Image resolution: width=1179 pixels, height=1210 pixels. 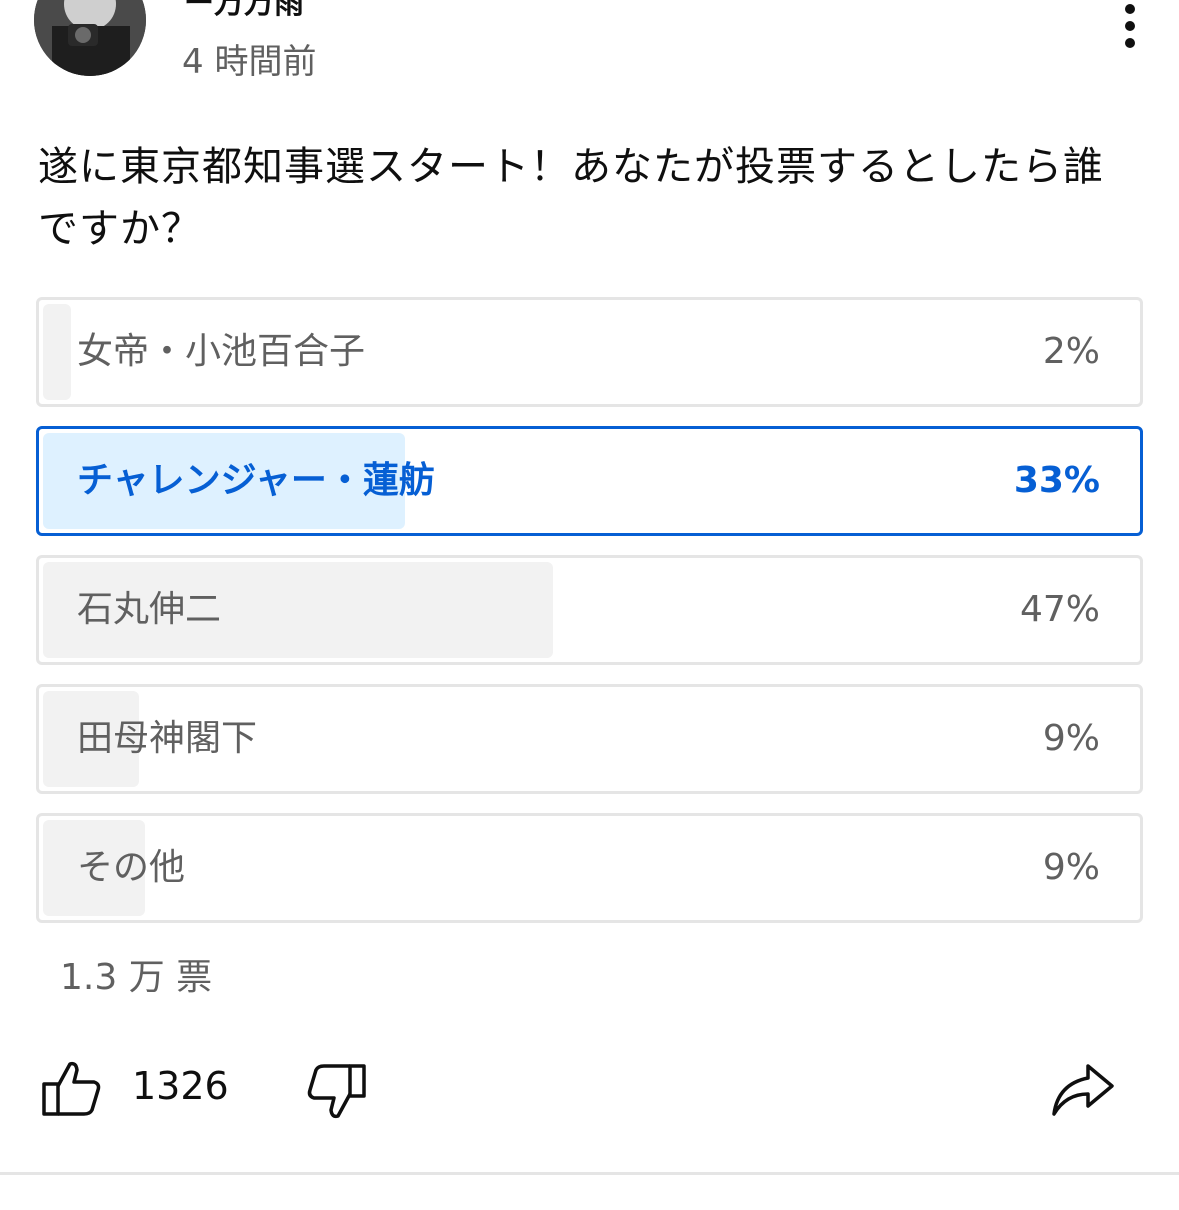 What do you see at coordinates (90, 38) in the screenshot?
I see `author-avatar` at bounding box center [90, 38].